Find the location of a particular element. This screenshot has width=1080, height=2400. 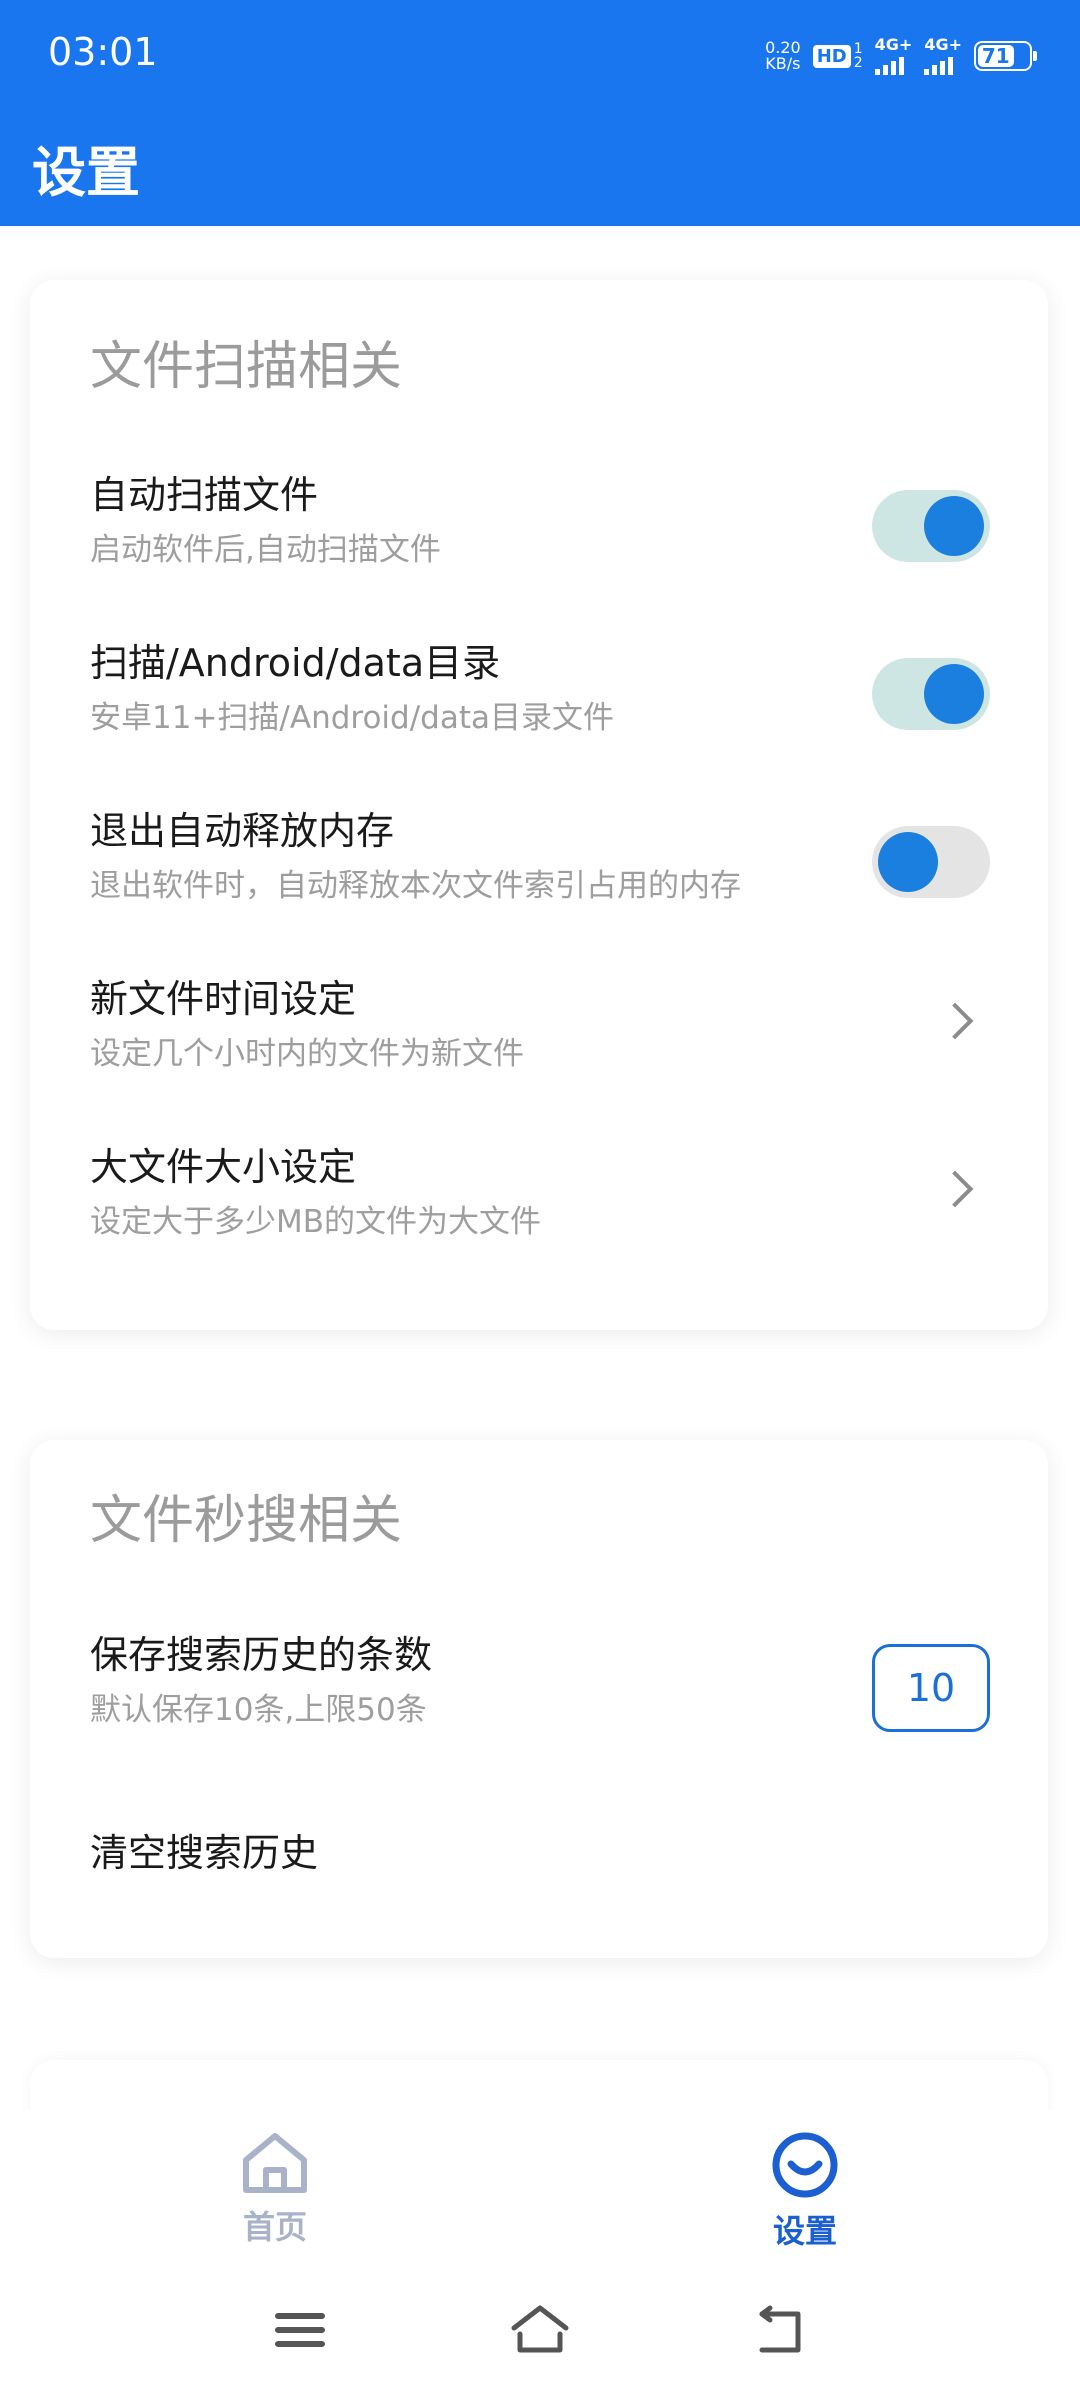

back-icon is located at coordinates (780, 2330).